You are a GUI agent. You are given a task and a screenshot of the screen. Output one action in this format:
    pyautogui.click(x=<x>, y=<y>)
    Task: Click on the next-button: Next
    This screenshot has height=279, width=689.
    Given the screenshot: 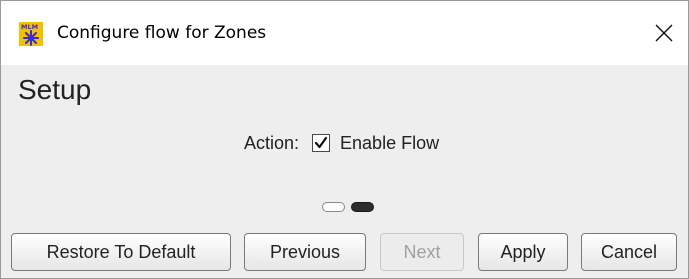 What is the action you would take?
    pyautogui.click(x=422, y=252)
    